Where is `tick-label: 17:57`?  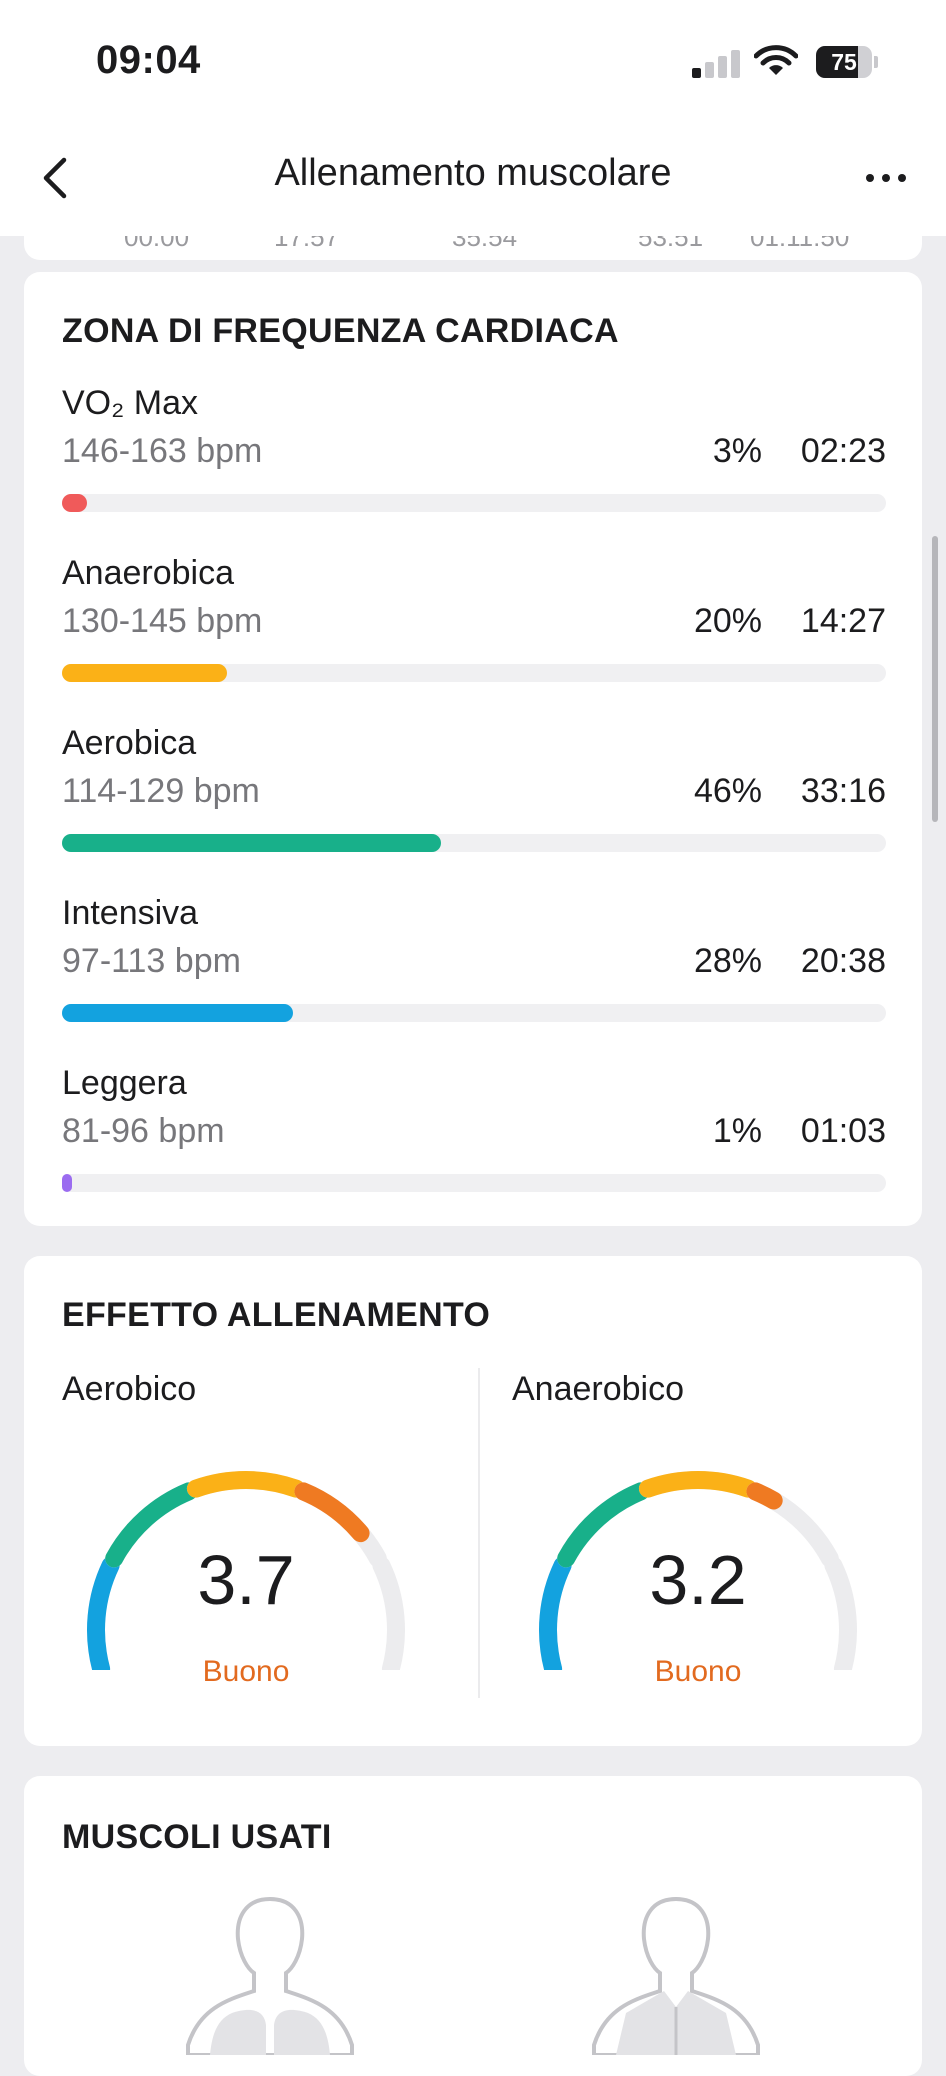 tick-label: 17:57 is located at coordinates (307, 244).